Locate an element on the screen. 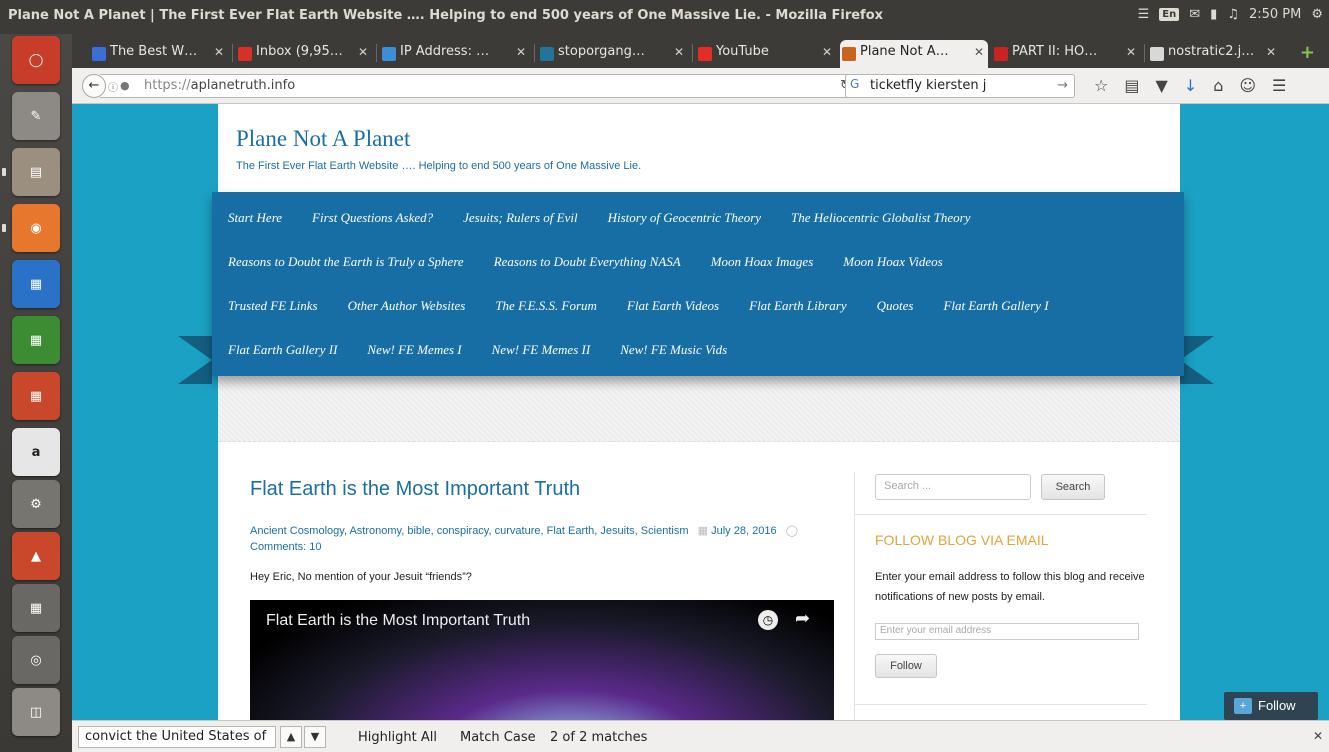 This screenshot has height=752, width=1329. menu-item-other-authors: Other Author Websites is located at coordinates (407, 306).